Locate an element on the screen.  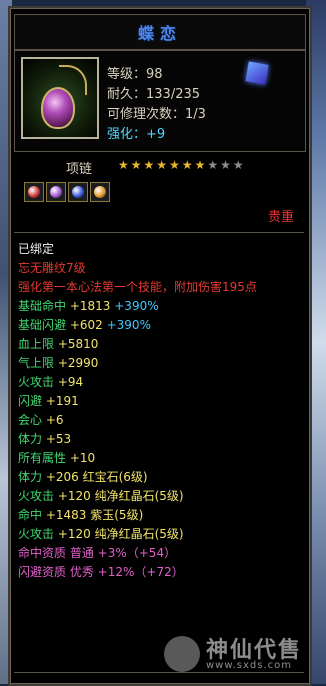
crystal-badge-icon is located at coordinates (257, 73).